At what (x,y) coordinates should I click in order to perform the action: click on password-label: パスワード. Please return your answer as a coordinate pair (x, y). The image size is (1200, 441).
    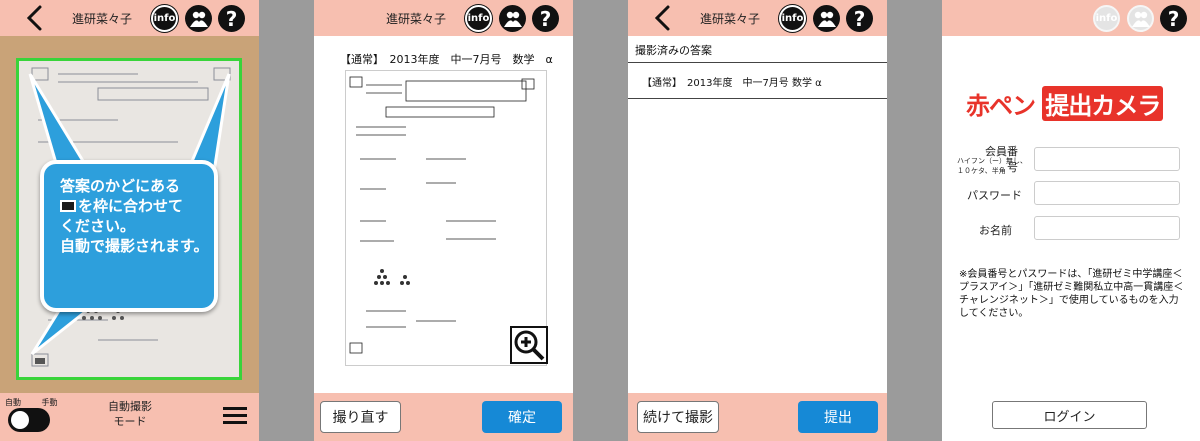
    Looking at the image, I should click on (994, 195).